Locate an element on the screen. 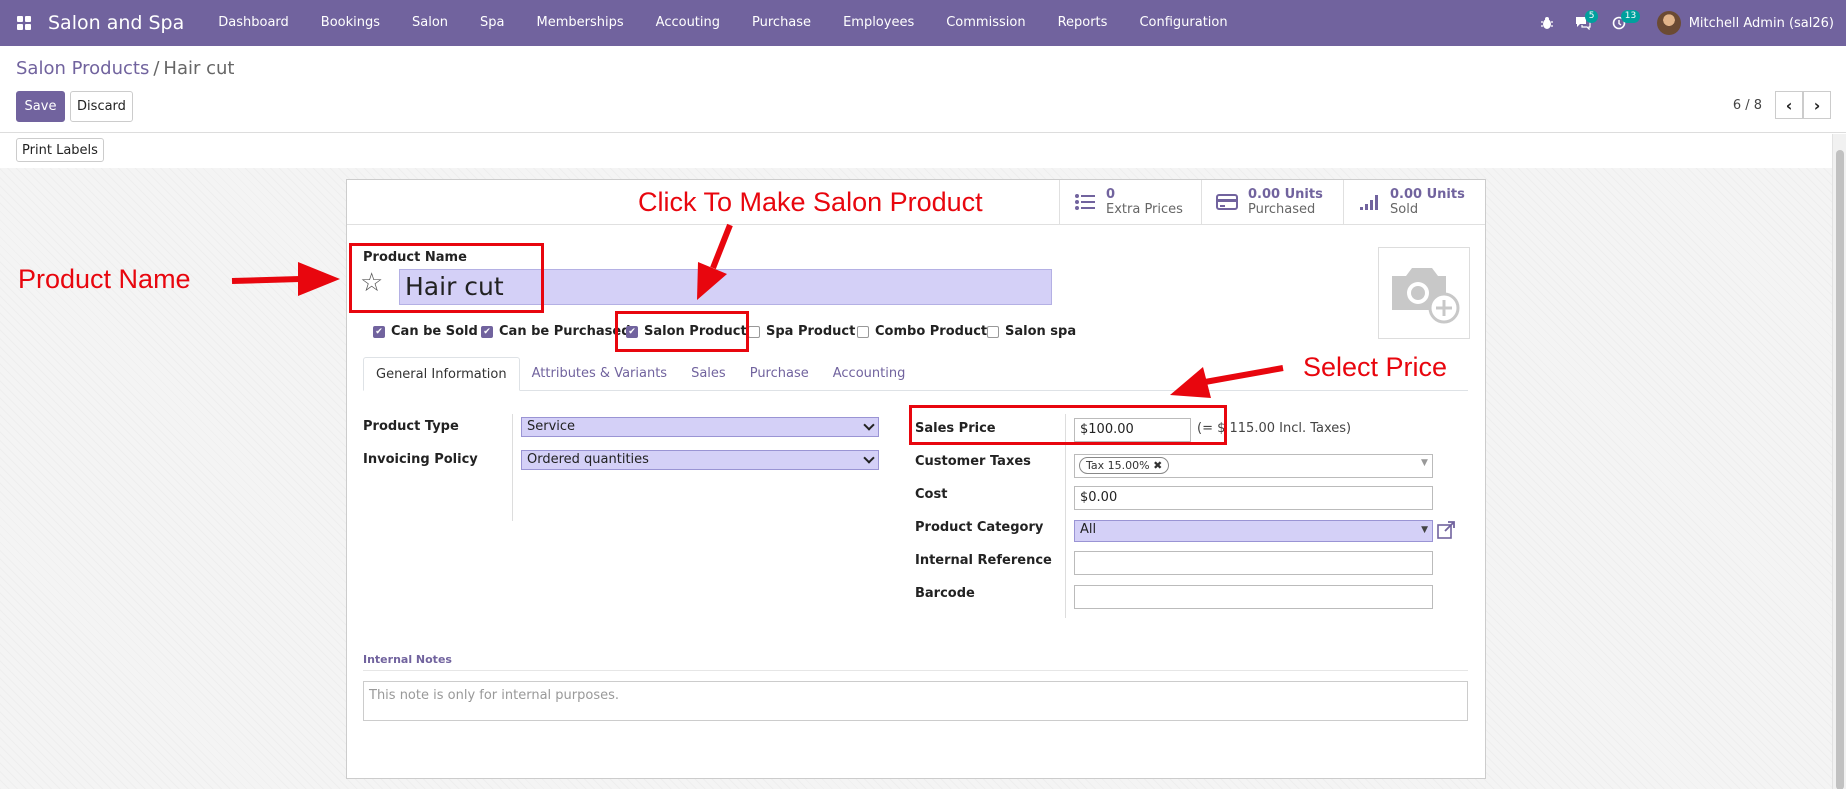 This screenshot has width=1846, height=789. breadcrumb: Salon Products / Hair cut is located at coordinates (125, 68).